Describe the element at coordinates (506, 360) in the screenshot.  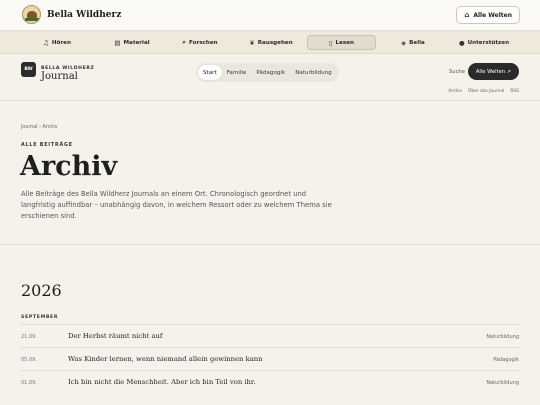
I see `entry-category: Pädagogik` at that location.